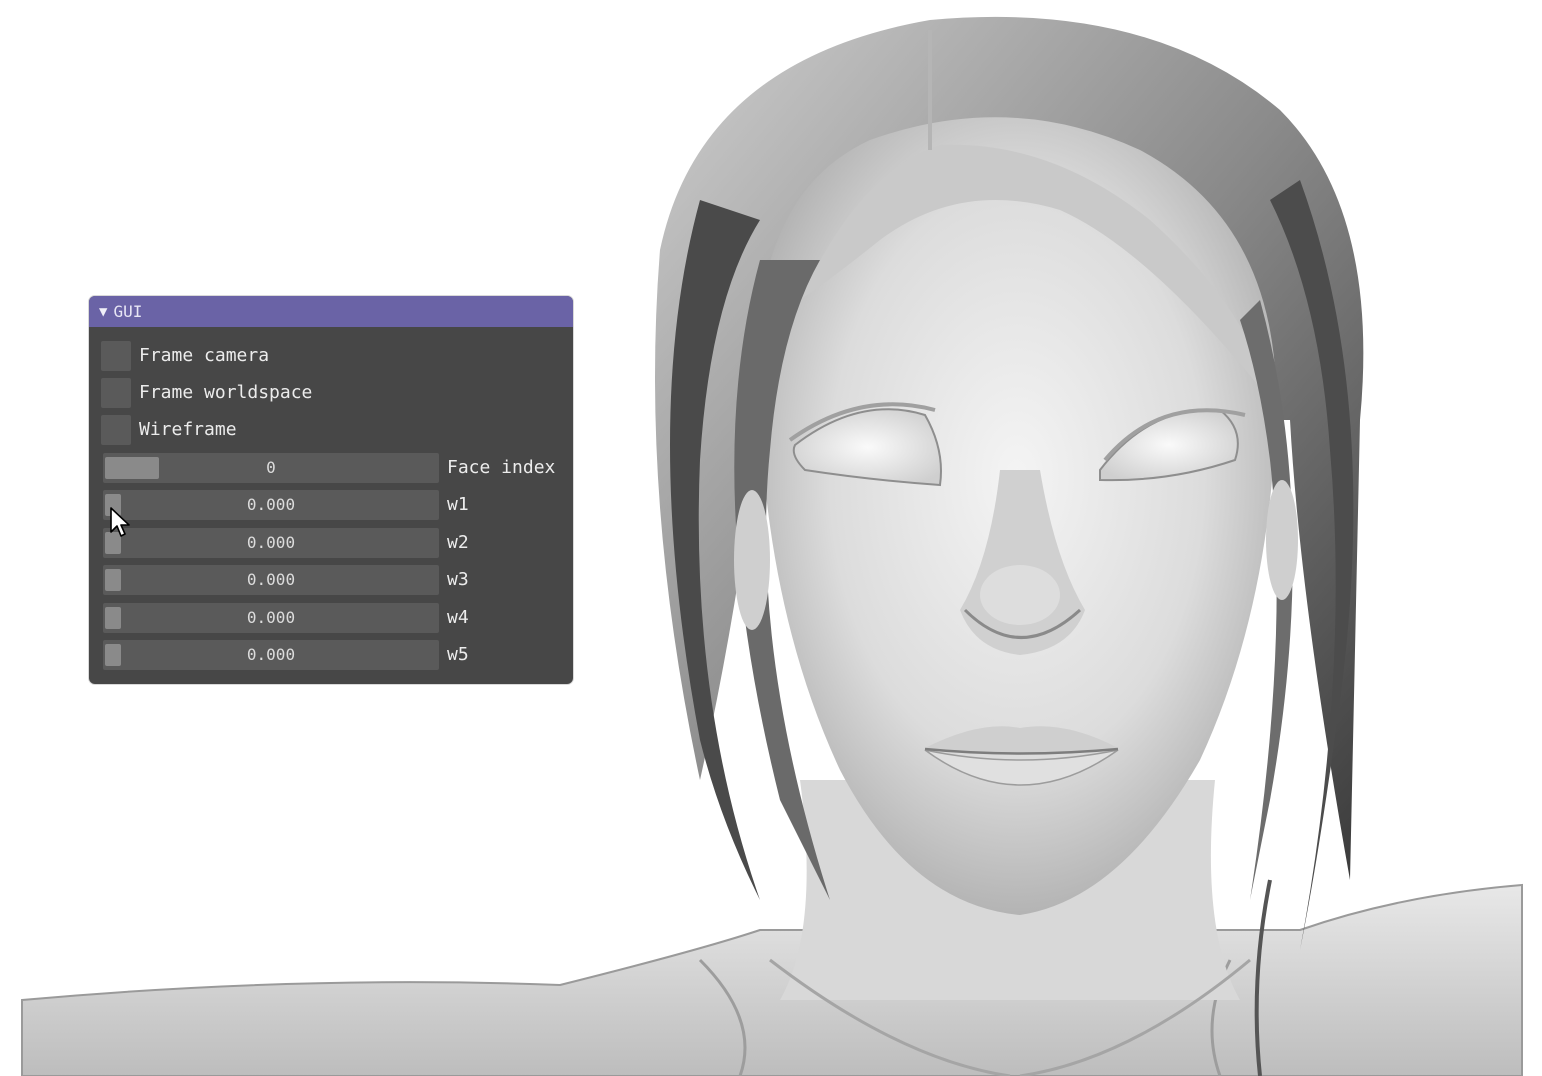 This screenshot has height=1076, width=1542. What do you see at coordinates (458, 542) in the screenshot?
I see `slider-label: w2` at bounding box center [458, 542].